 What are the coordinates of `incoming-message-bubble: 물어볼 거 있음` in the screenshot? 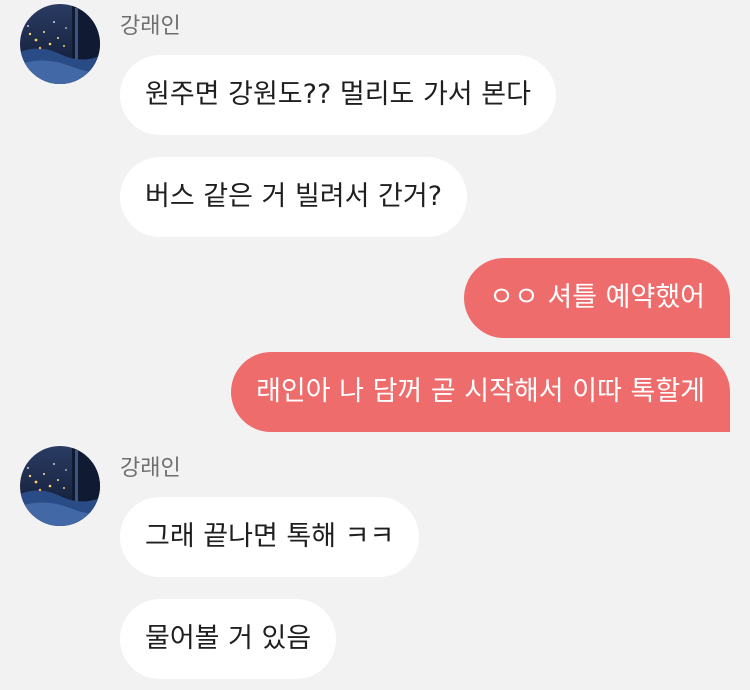 It's located at (228, 639).